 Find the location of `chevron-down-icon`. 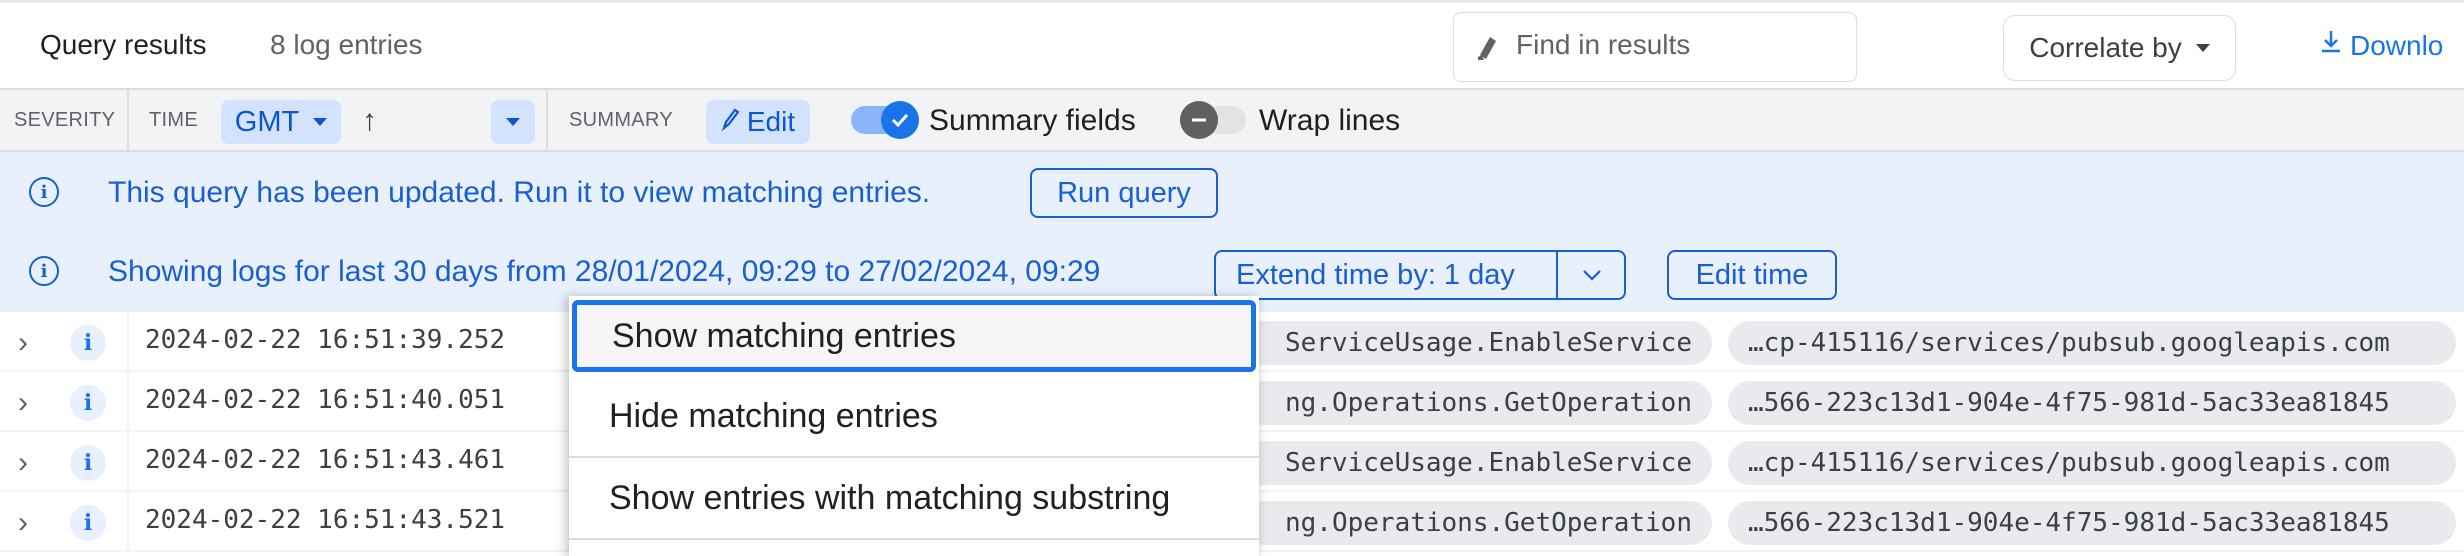

chevron-down-icon is located at coordinates (1592, 275).